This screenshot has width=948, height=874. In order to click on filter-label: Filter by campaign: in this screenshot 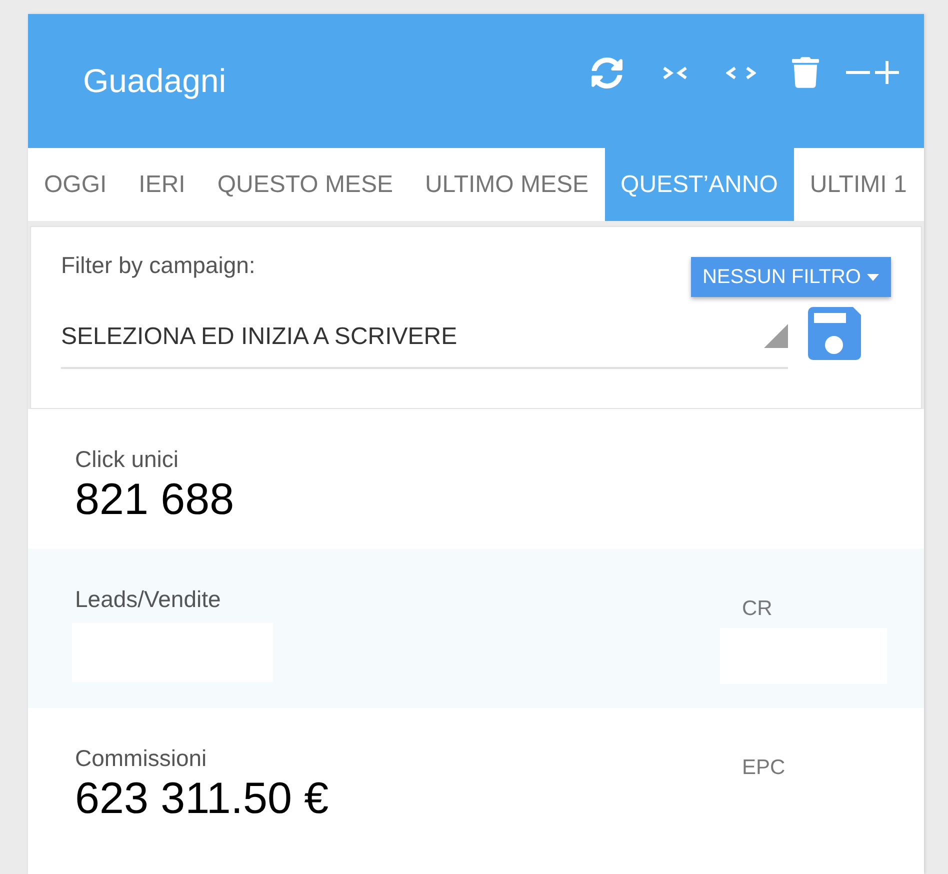, I will do `click(158, 265)`.